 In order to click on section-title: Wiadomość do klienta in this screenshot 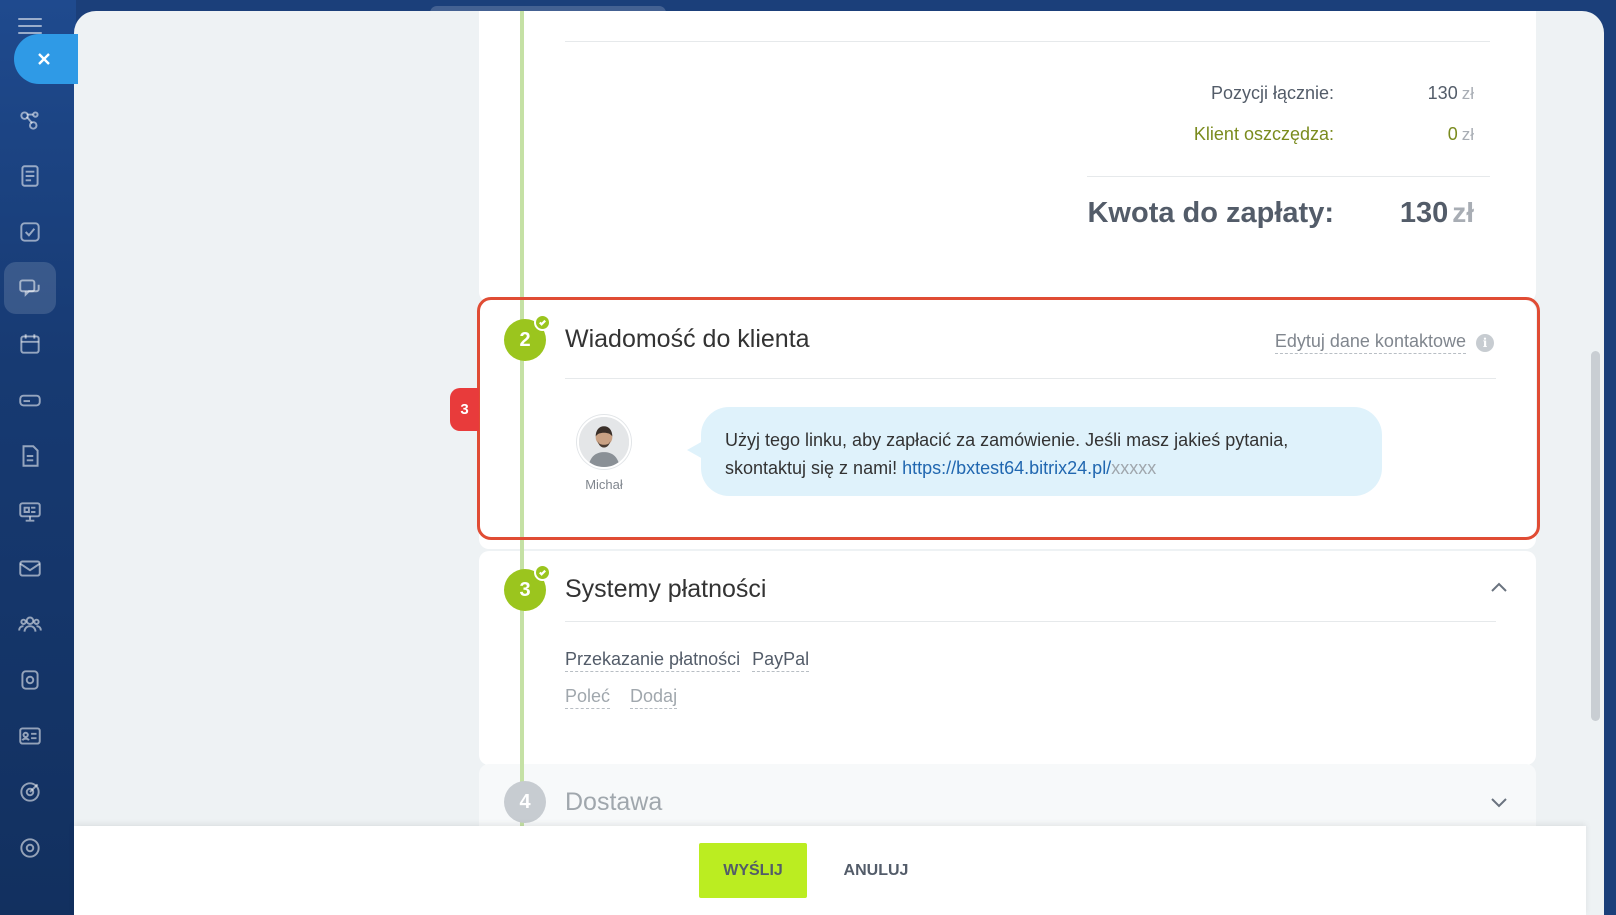, I will do `click(687, 339)`.